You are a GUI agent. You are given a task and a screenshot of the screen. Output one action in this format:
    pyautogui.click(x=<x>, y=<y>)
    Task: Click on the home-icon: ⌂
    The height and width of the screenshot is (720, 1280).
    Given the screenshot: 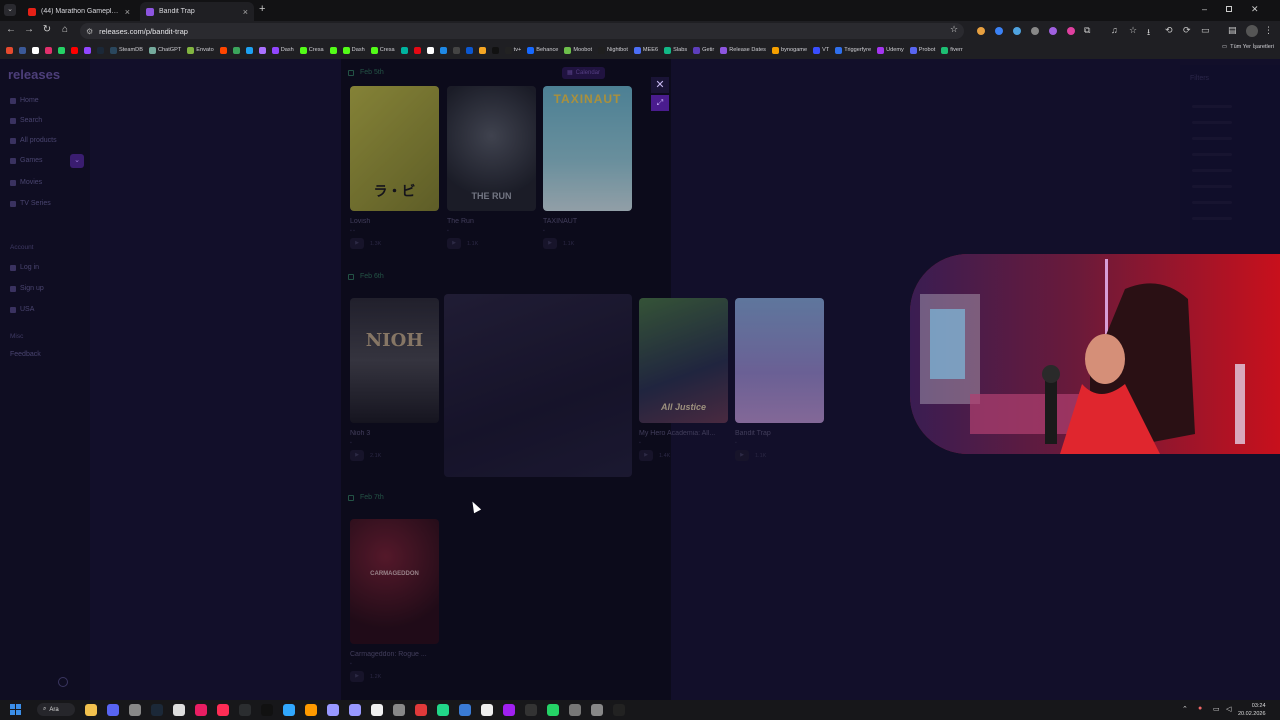 What is the action you would take?
    pyautogui.click(x=65, y=29)
    